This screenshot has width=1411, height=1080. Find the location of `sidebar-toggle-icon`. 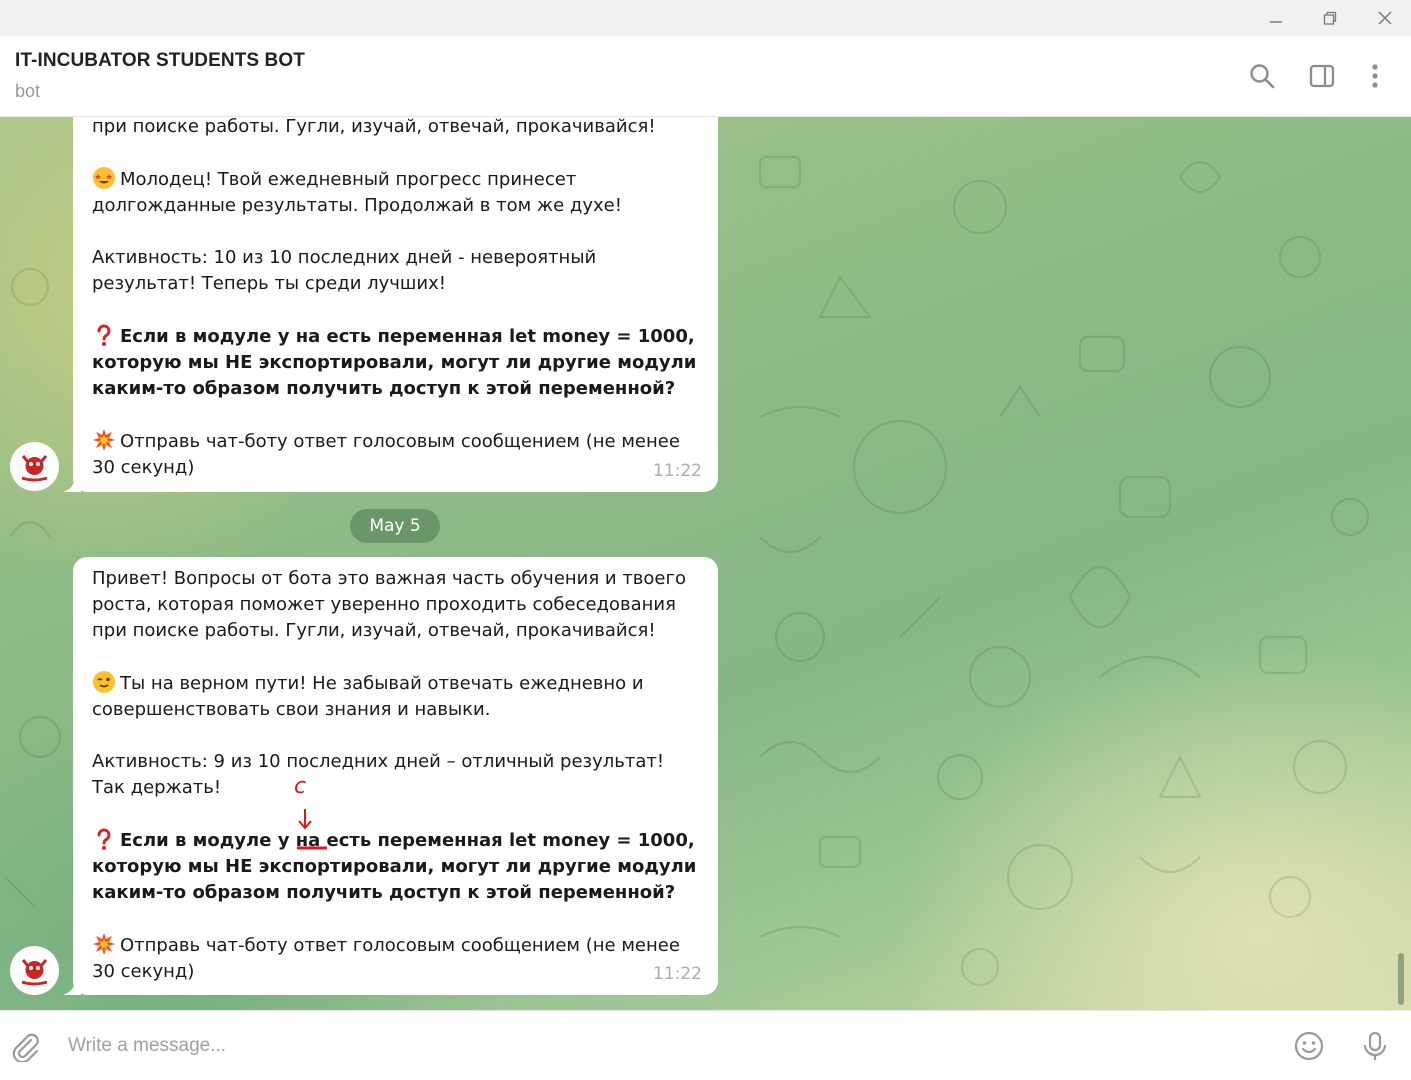

sidebar-toggle-icon is located at coordinates (1322, 76).